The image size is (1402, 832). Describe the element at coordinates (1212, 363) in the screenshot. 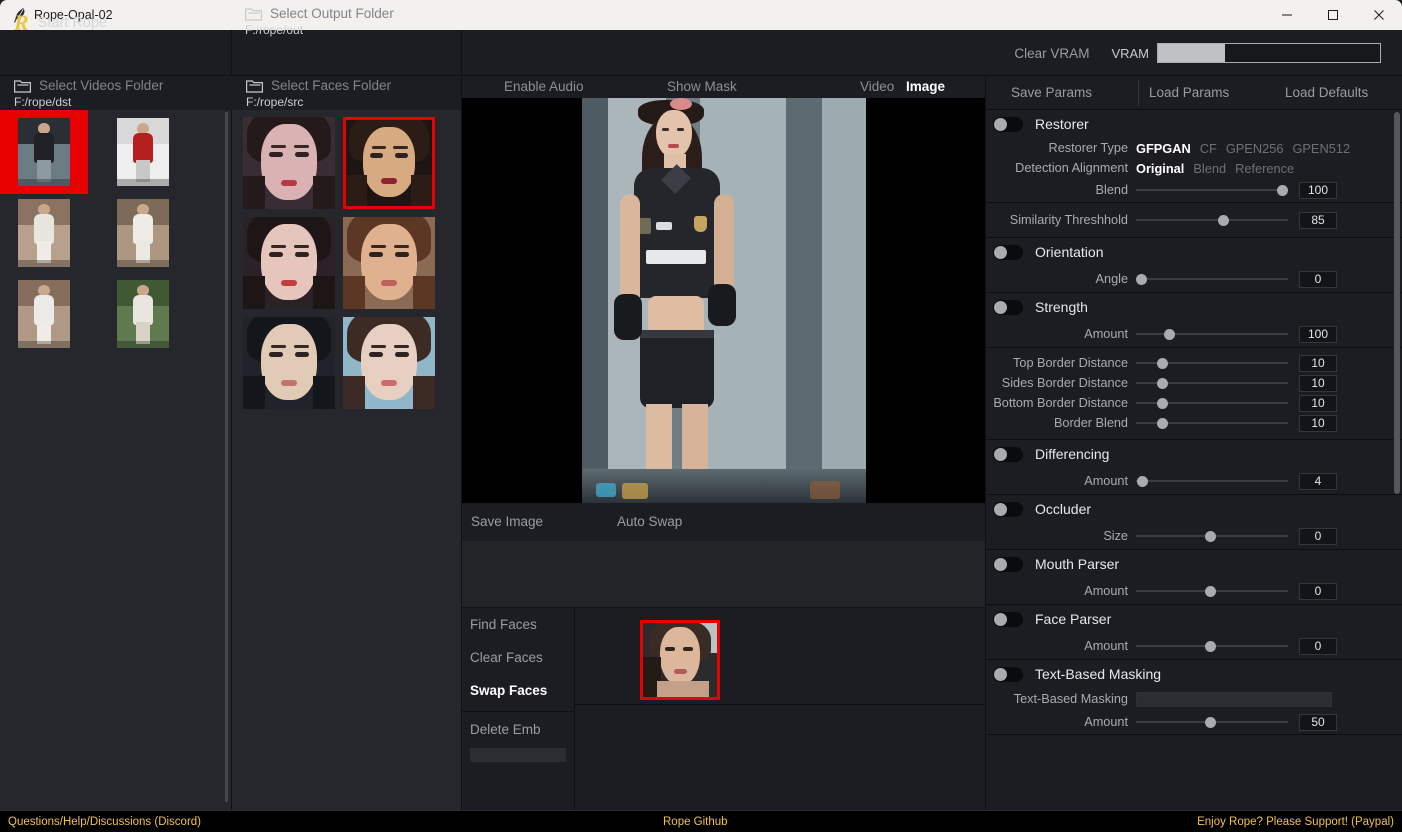

I see `top-border-slider` at that location.